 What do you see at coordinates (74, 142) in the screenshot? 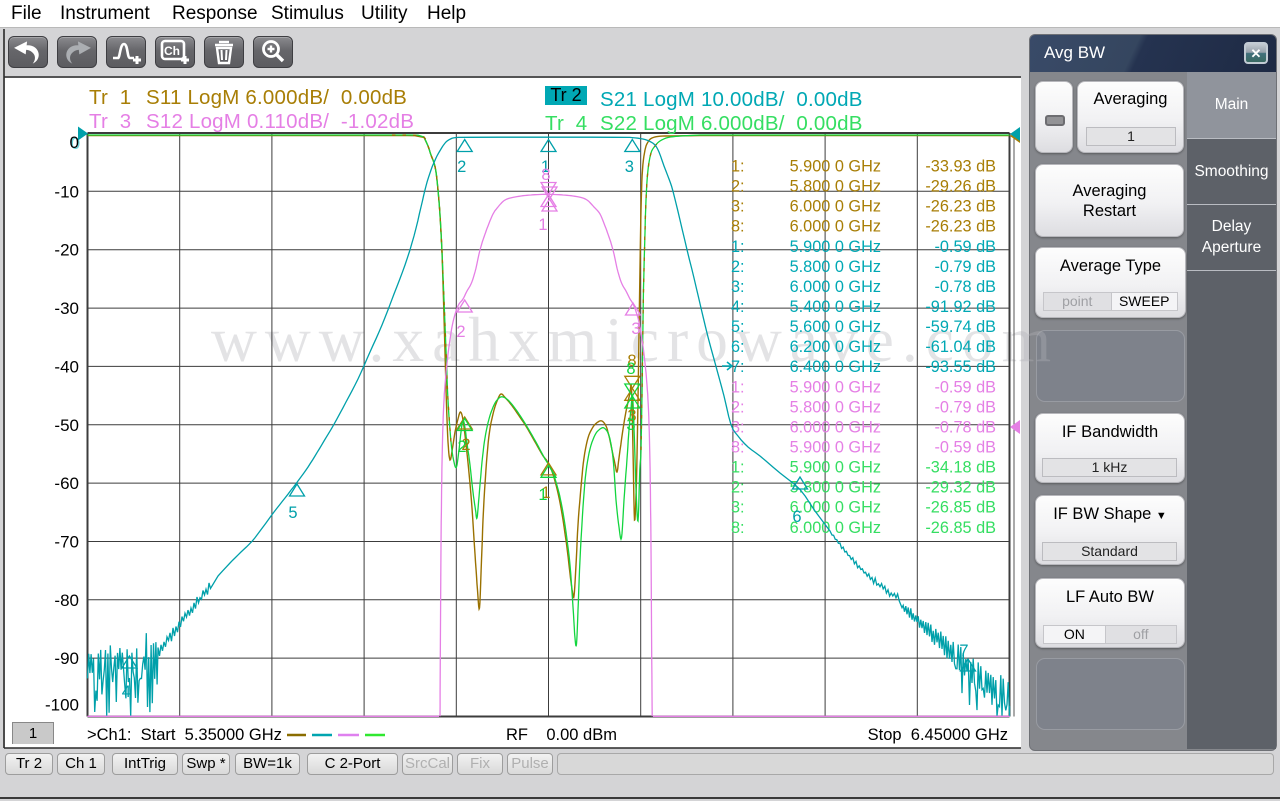
I see `svg-text: 0` at bounding box center [74, 142].